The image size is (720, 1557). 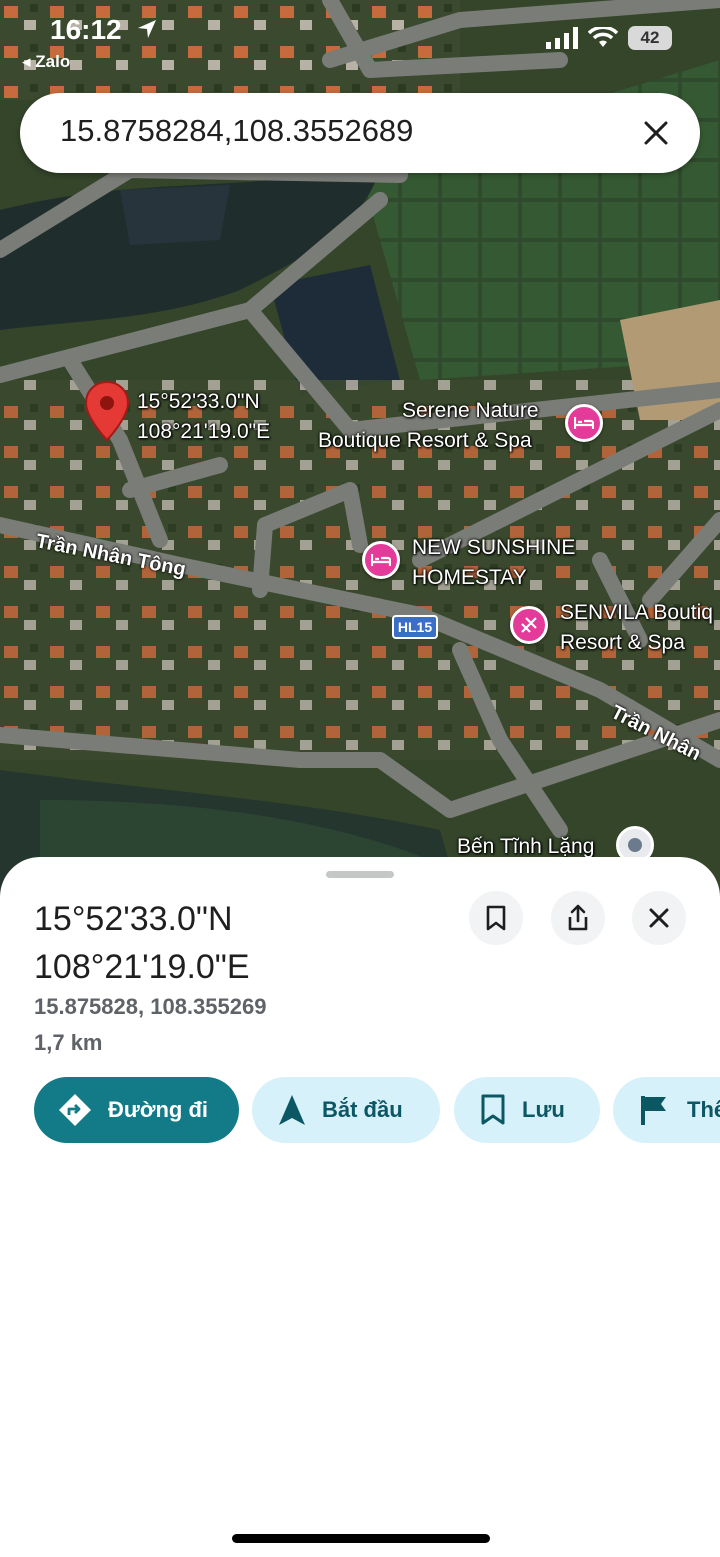 I want to click on save-label: Lưu, so click(x=543, y=1109).